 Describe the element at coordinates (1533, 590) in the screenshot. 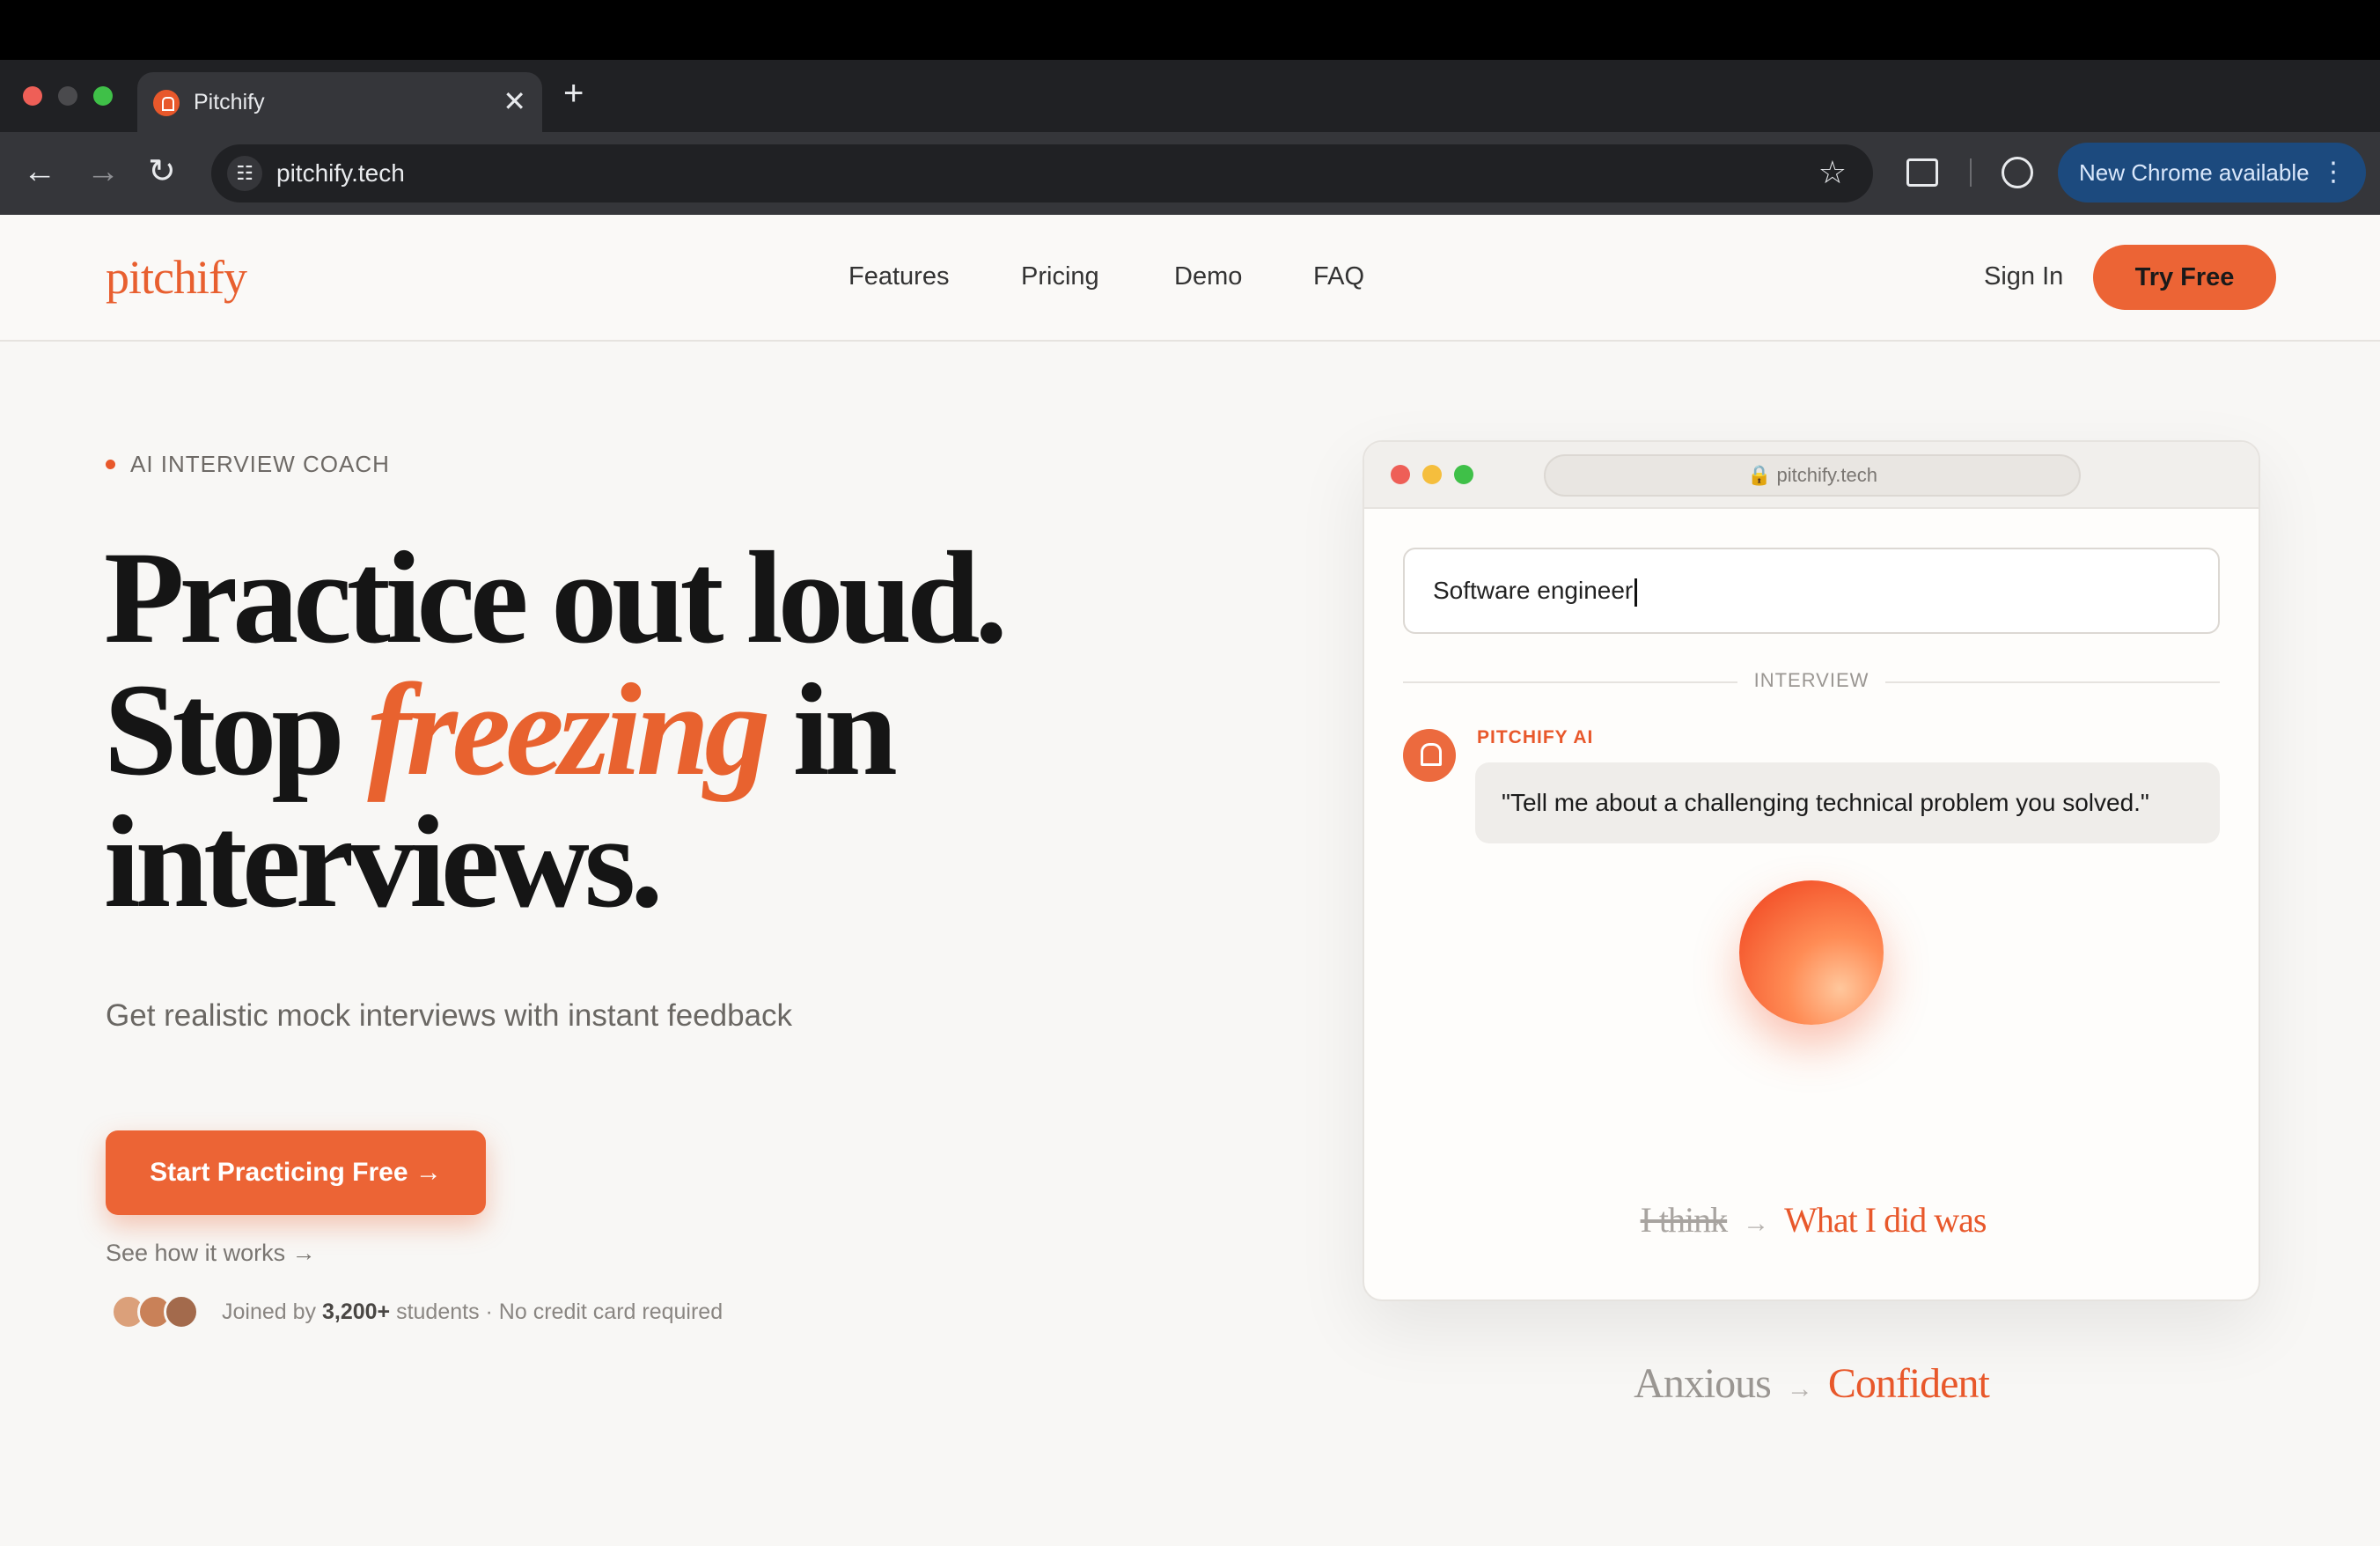

I see `role-input-value: Software engineer` at that location.